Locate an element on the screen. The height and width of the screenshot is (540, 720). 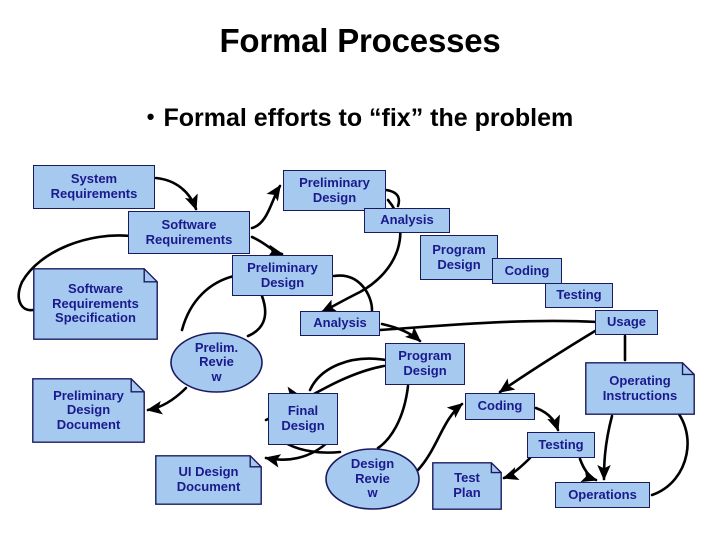
node-operations: Operations is located at coordinates (602, 495).